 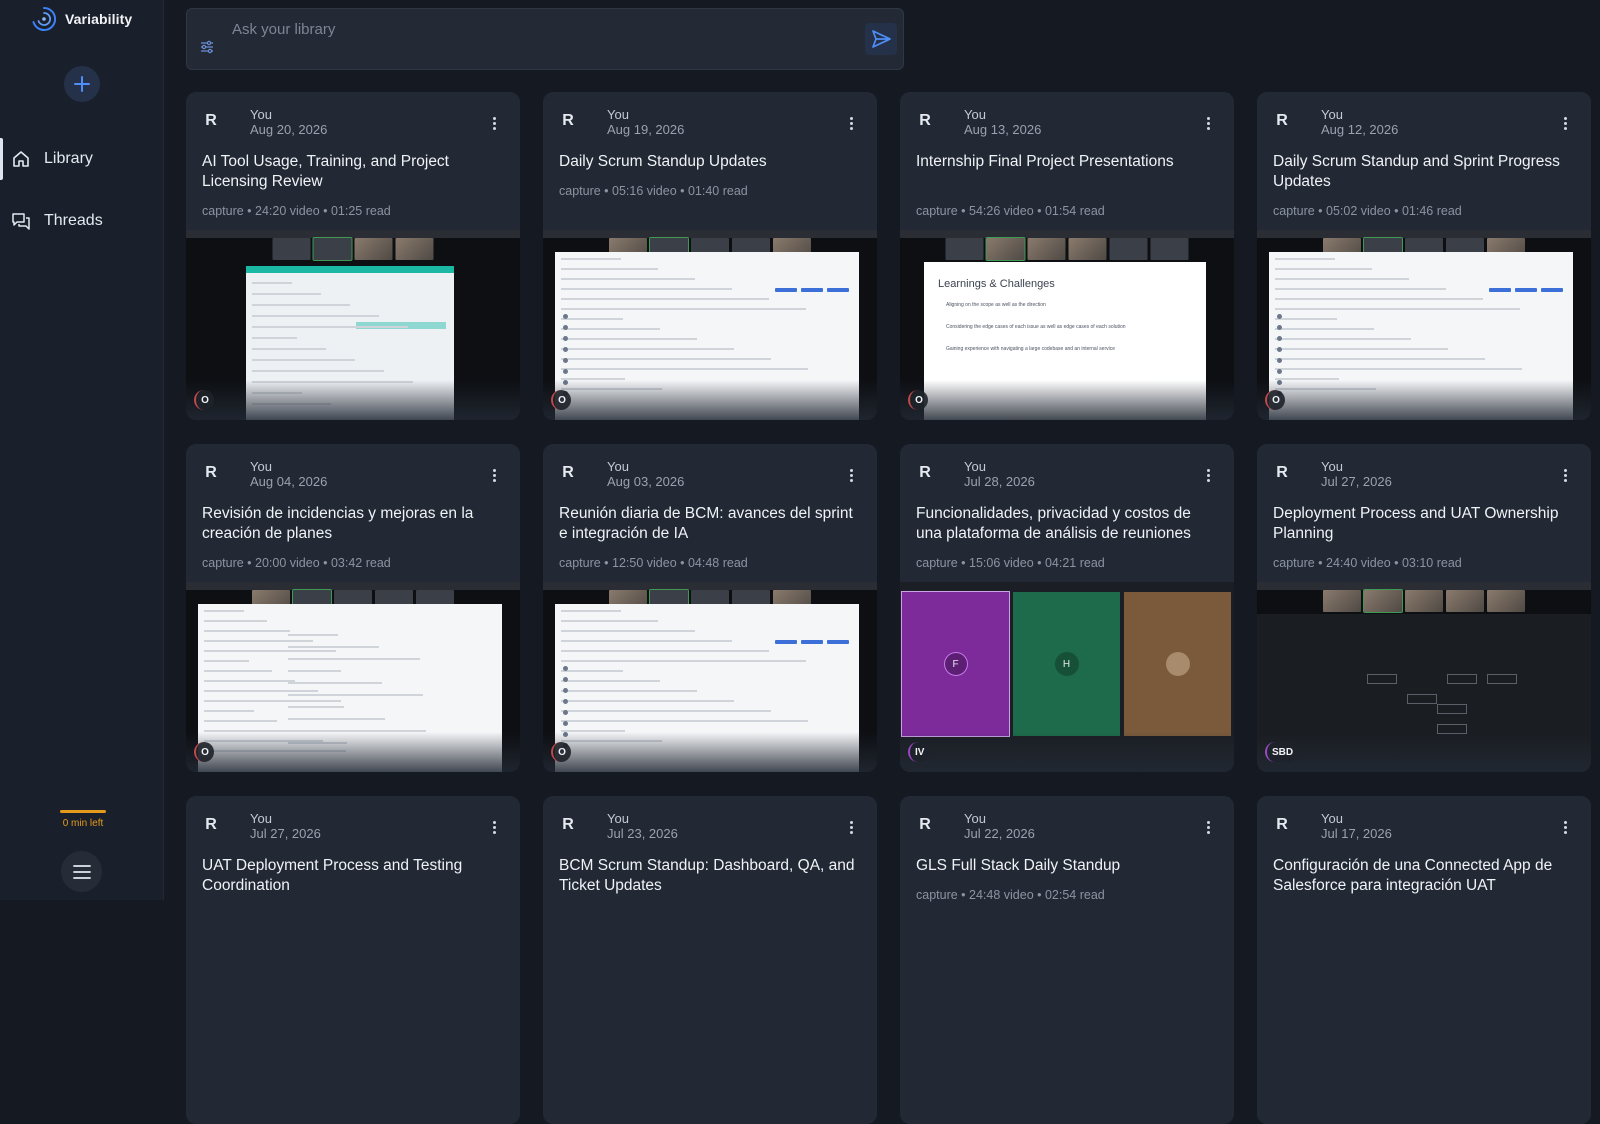 I want to click on sidebar: Variability Library Threads 0 min left, so click(x=82, y=450).